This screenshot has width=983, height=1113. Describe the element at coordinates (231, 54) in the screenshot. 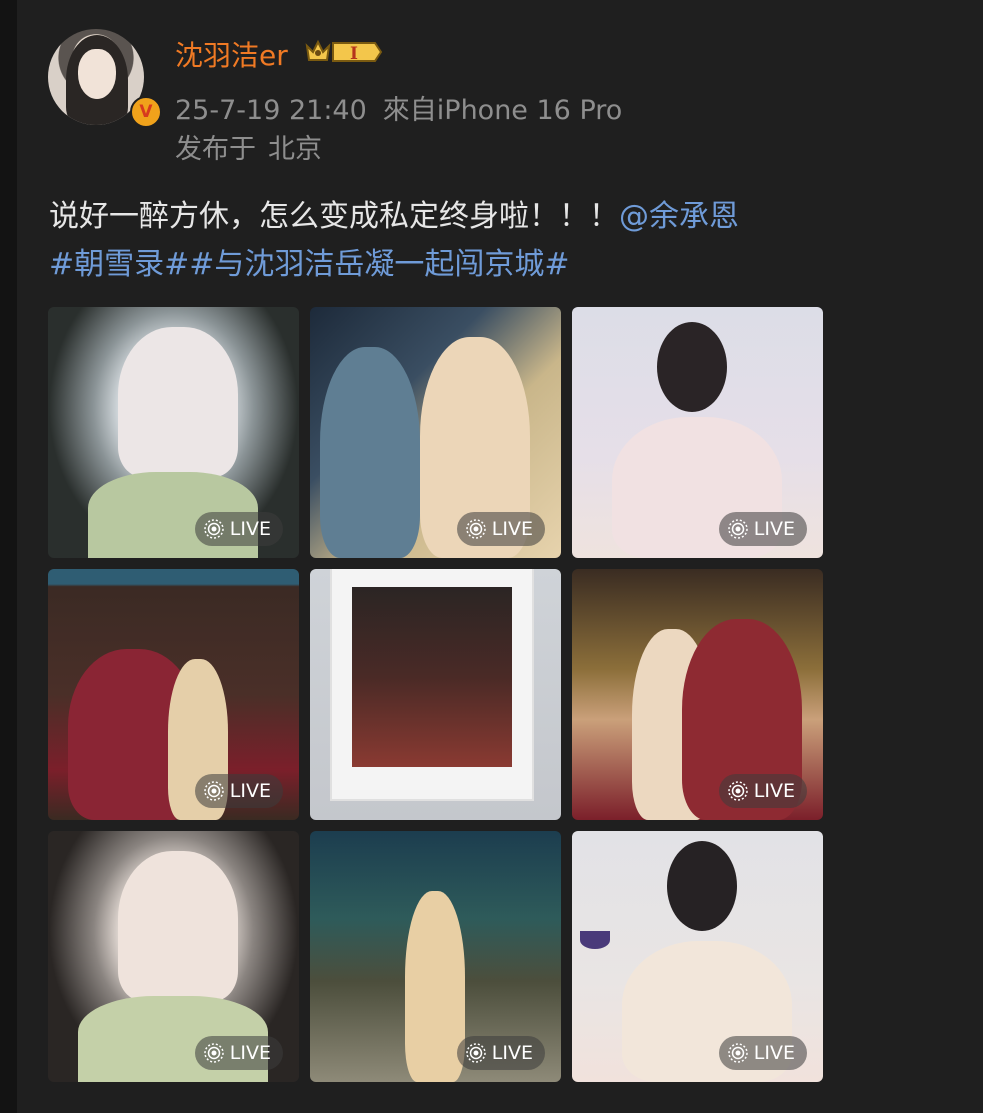

I see `username: 沈羽洁er` at that location.